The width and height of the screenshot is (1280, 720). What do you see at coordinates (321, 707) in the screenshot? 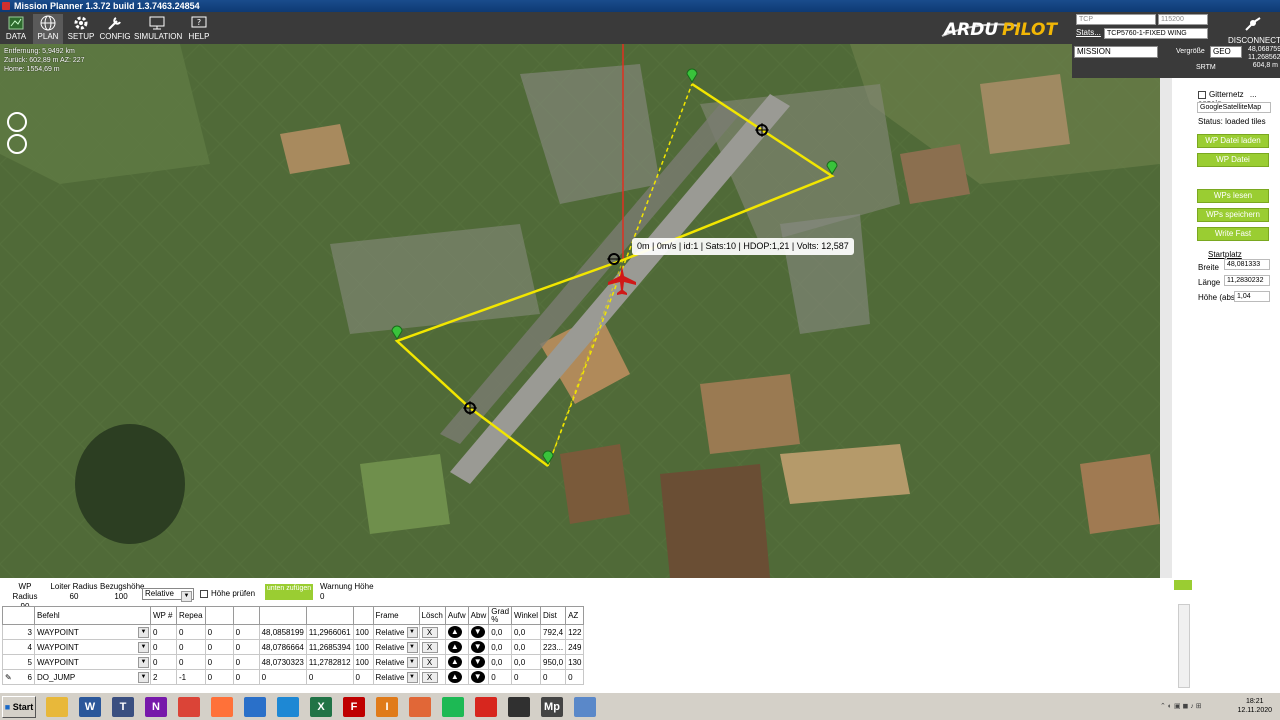
I see `excel-icon: X` at bounding box center [321, 707].